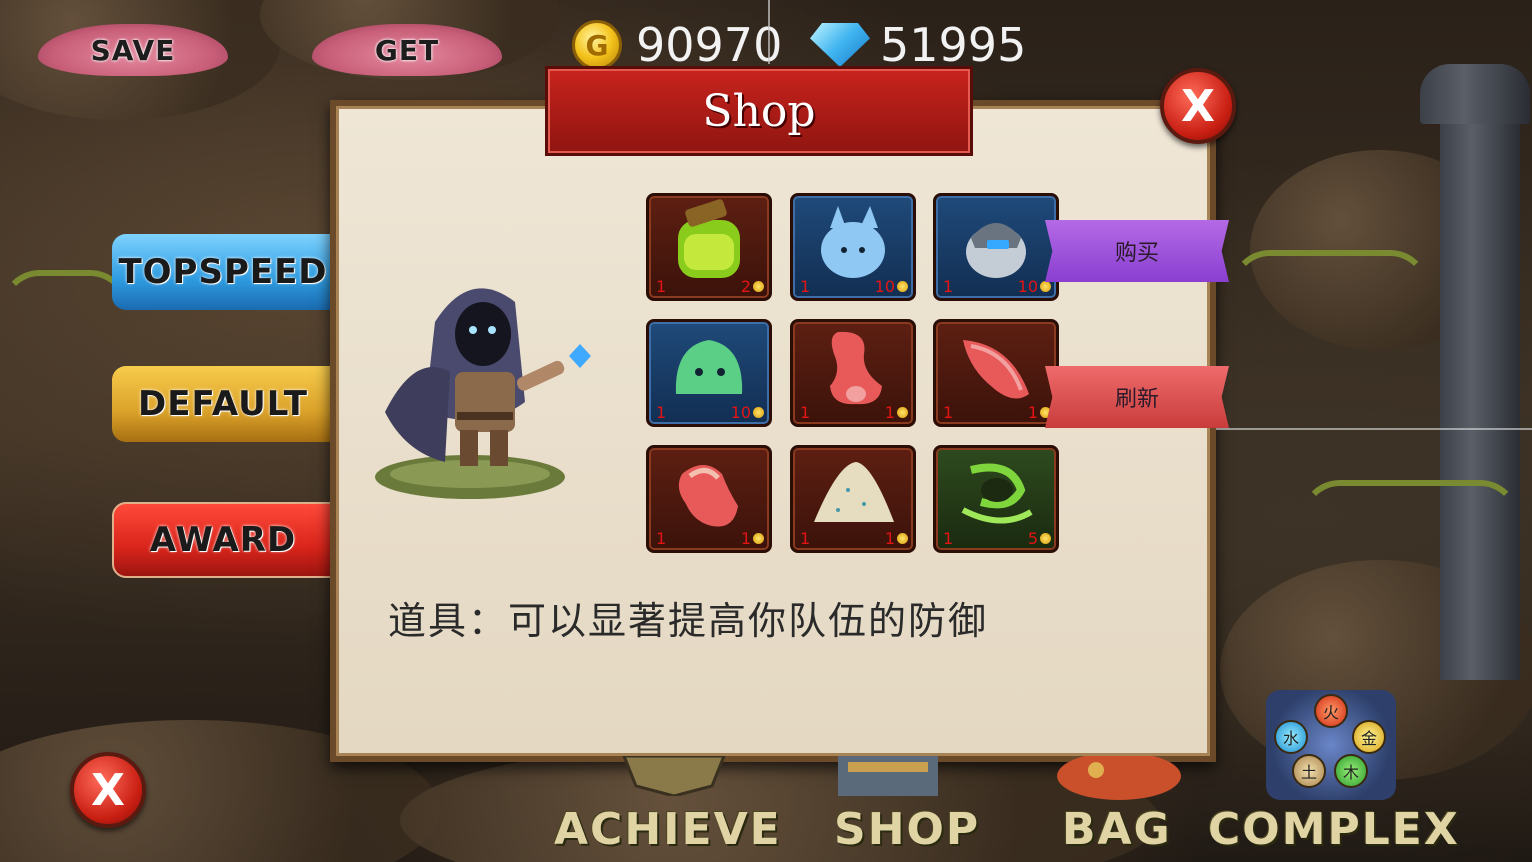  I want to click on award-button: AWARD, so click(223, 540).